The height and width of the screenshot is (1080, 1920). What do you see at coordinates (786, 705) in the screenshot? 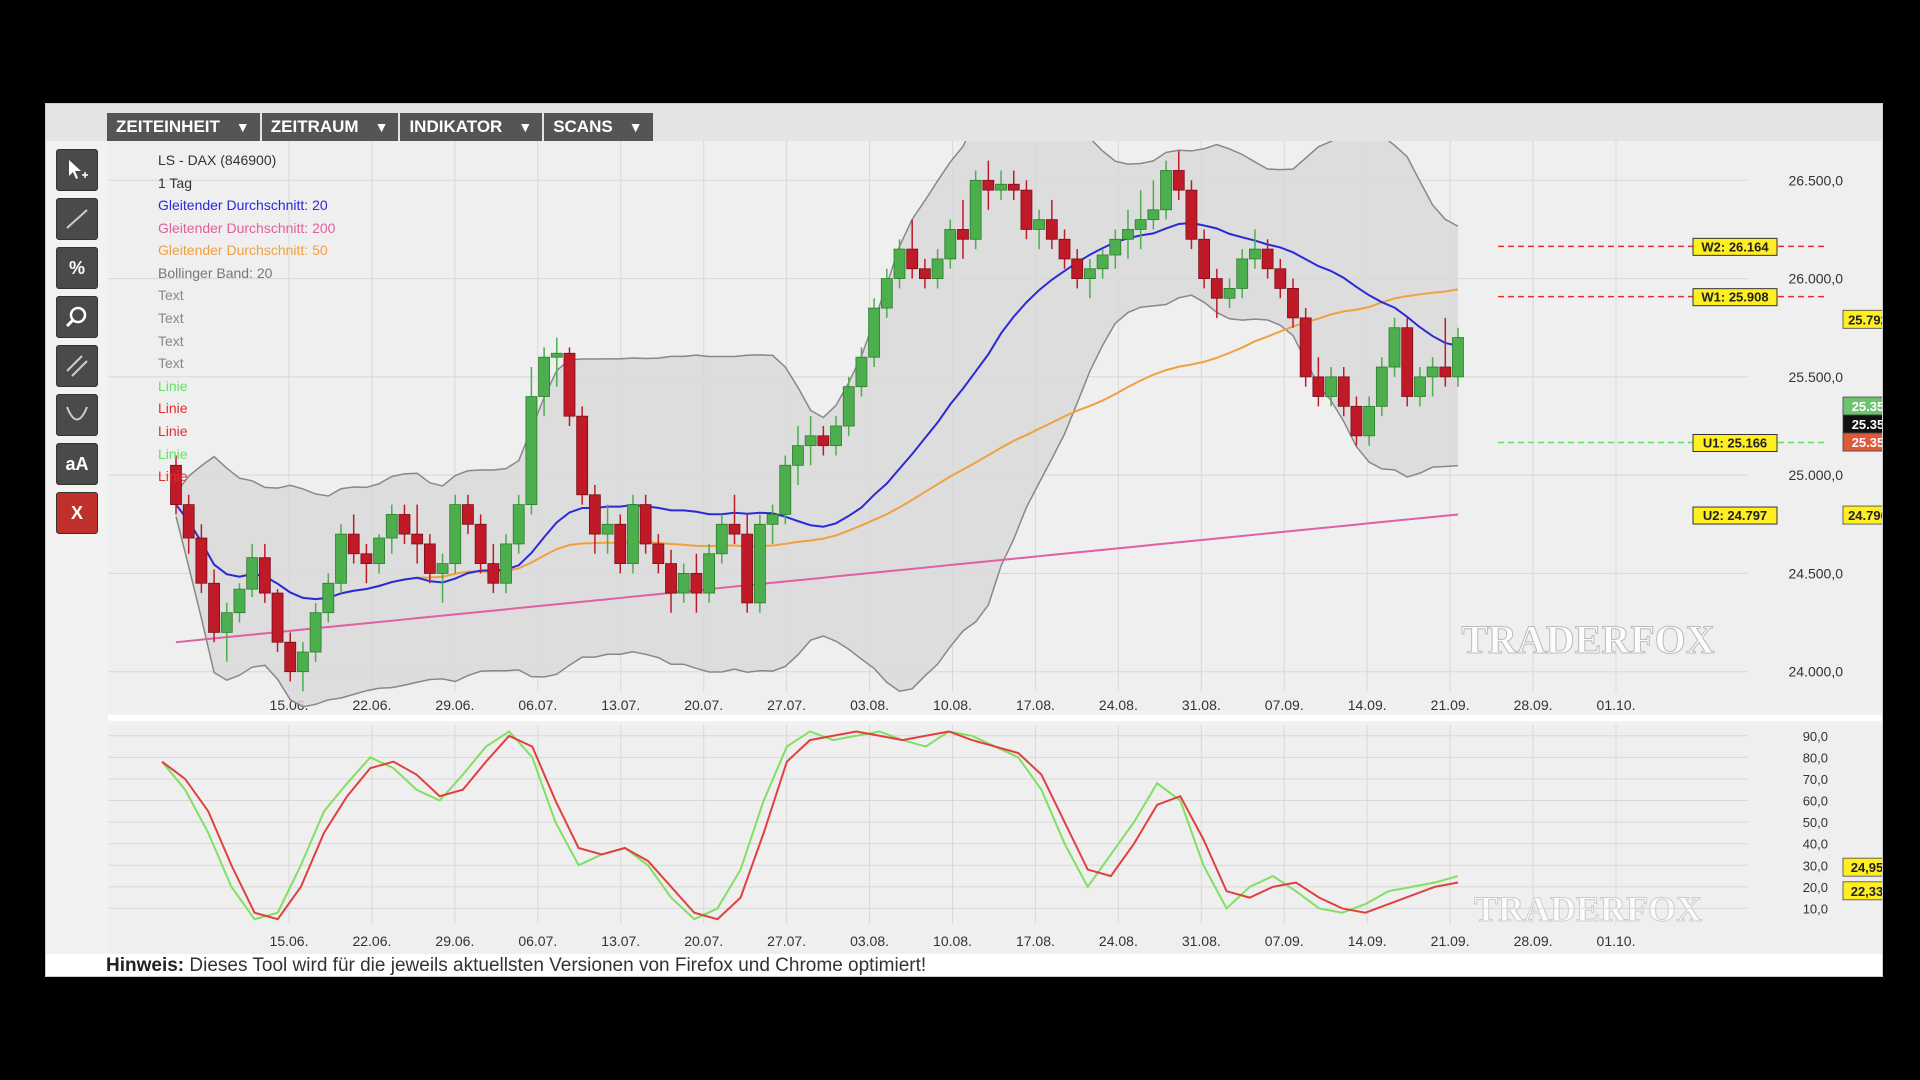
I see `x-tick-label: 27.07.` at bounding box center [786, 705].